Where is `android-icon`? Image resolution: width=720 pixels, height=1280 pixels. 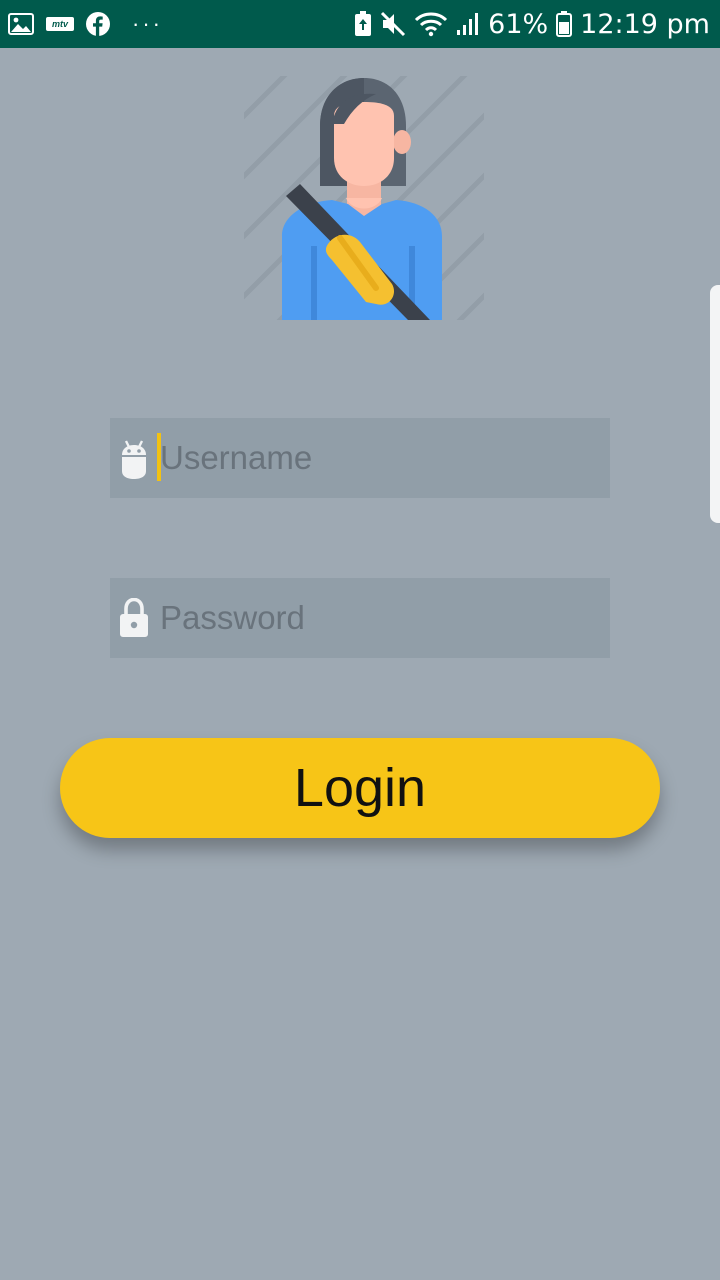
android-icon is located at coordinates (134, 458).